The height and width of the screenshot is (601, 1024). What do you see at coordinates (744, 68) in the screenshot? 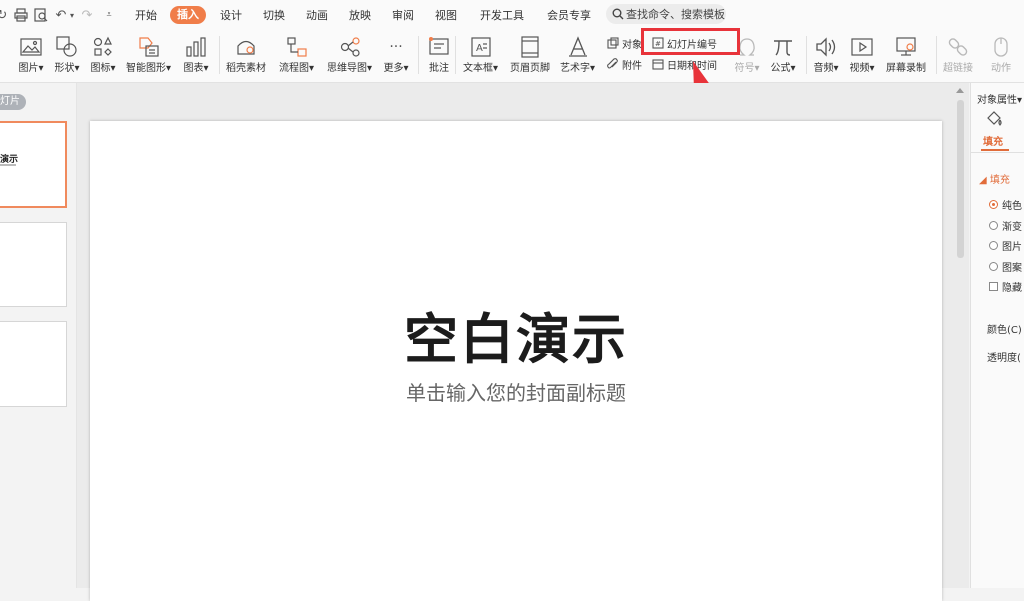
I see `symbol-label: 符号` at bounding box center [744, 68].